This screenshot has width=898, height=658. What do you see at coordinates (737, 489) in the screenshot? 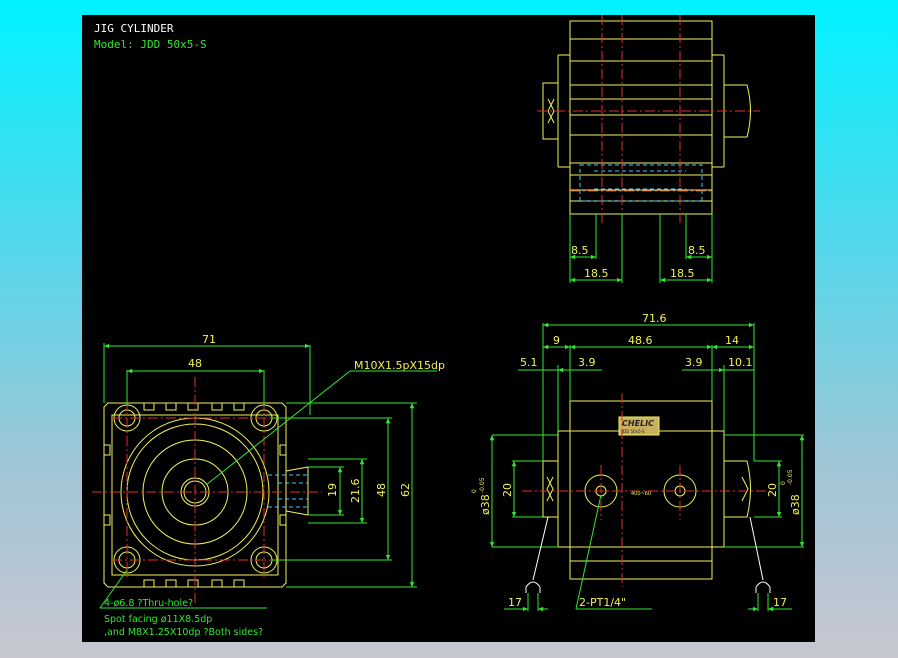
I see `side-right-rod` at bounding box center [737, 489].